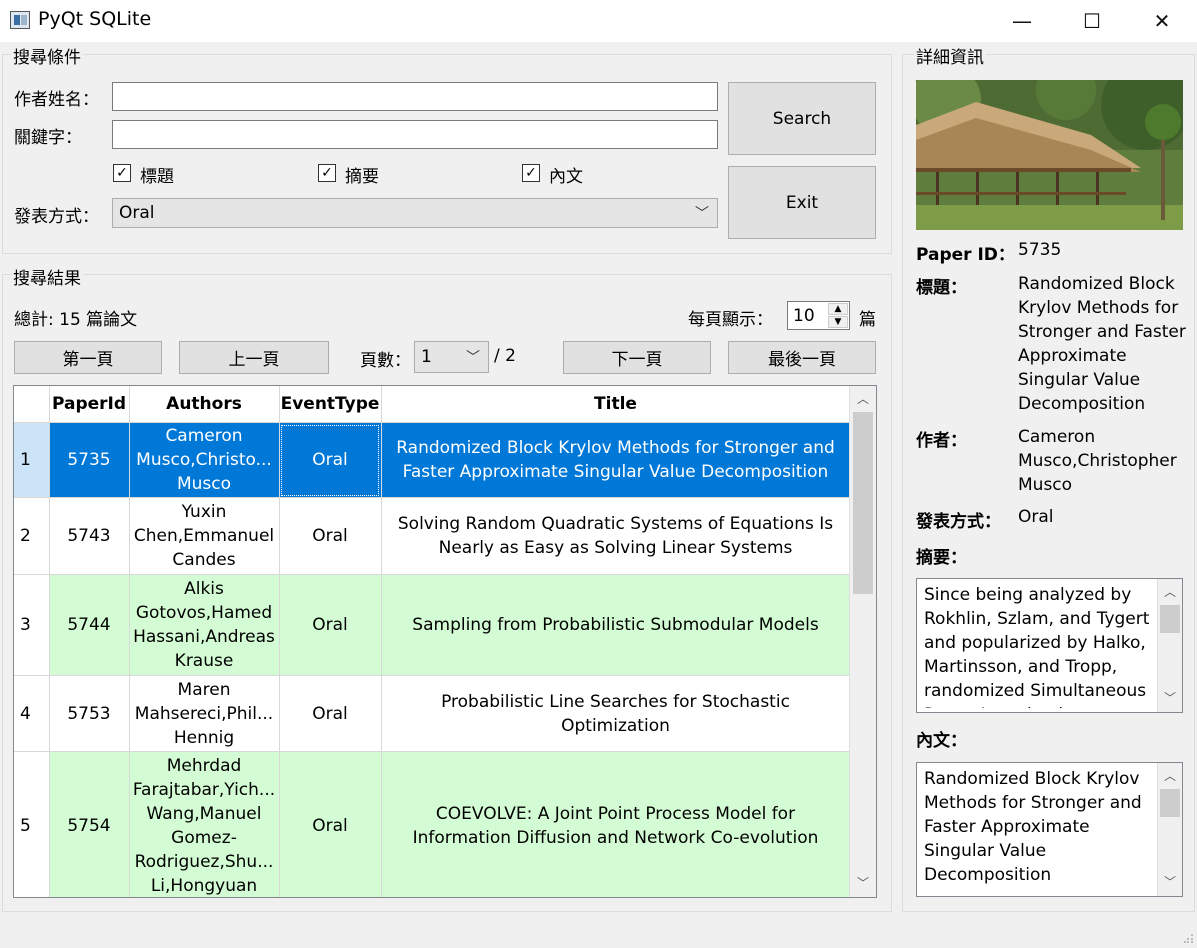 Image resolution: width=1197 pixels, height=948 pixels. I want to click on event-type-value: Oral, so click(137, 213).